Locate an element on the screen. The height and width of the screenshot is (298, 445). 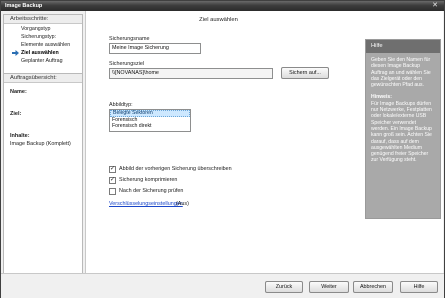
step-item: Geplanter Auftrag is located at coordinates (43, 61).